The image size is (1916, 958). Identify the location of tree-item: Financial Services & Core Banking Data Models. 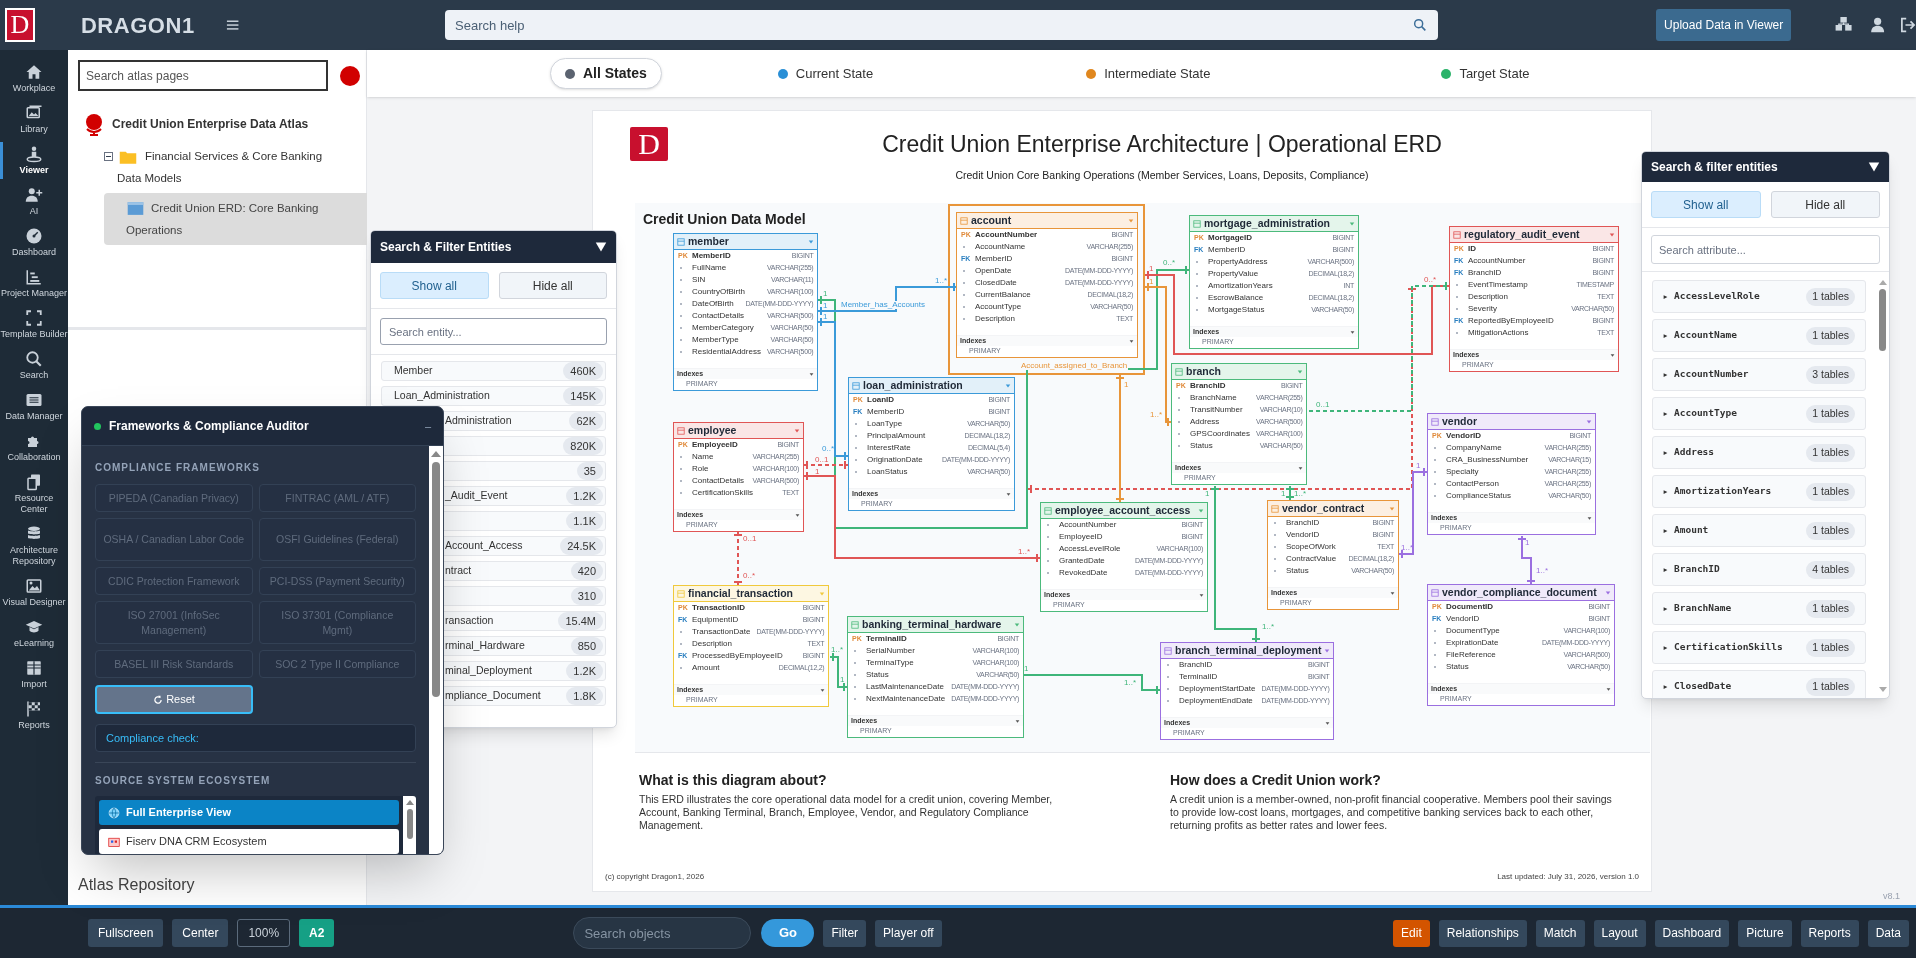
(229, 167).